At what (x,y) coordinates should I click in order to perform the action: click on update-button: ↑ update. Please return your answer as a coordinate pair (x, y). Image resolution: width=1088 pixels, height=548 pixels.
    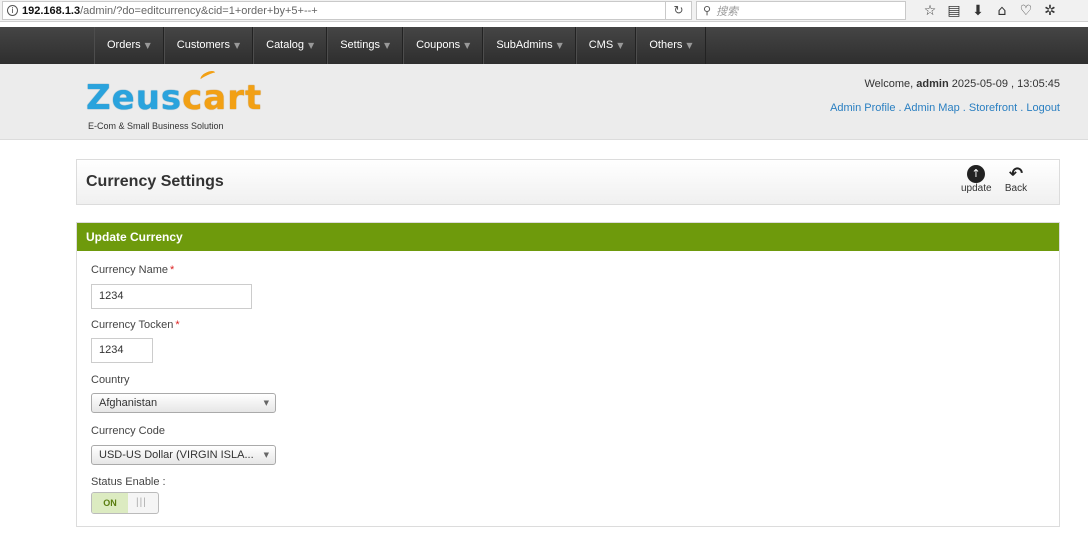
    Looking at the image, I should click on (976, 179).